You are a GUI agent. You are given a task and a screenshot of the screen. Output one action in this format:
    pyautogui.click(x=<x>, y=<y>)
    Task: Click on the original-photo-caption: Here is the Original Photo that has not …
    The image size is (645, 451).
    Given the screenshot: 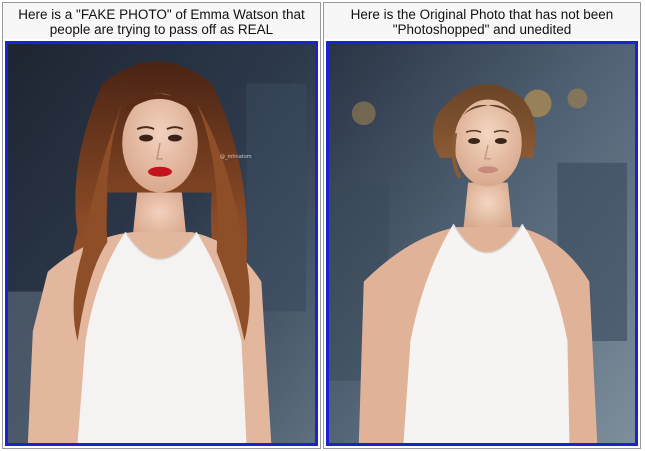 What is the action you would take?
    pyautogui.click(x=482, y=21)
    